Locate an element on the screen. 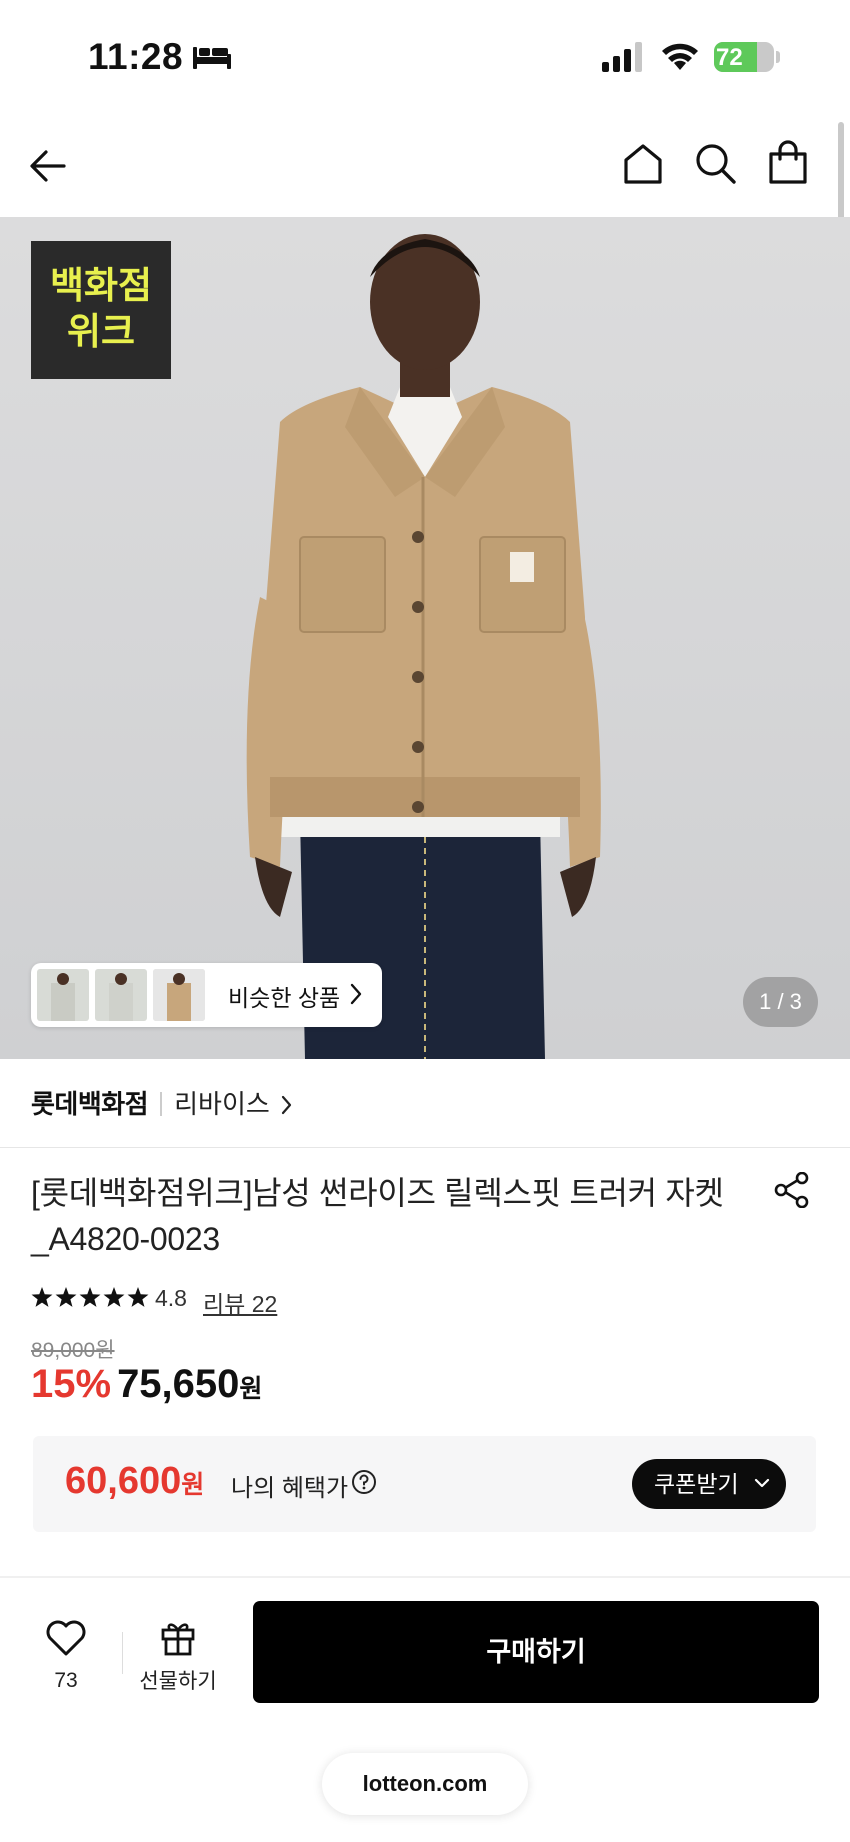 This screenshot has height=1842, width=850. original-price: 89,000원 is located at coordinates (73, 1350).